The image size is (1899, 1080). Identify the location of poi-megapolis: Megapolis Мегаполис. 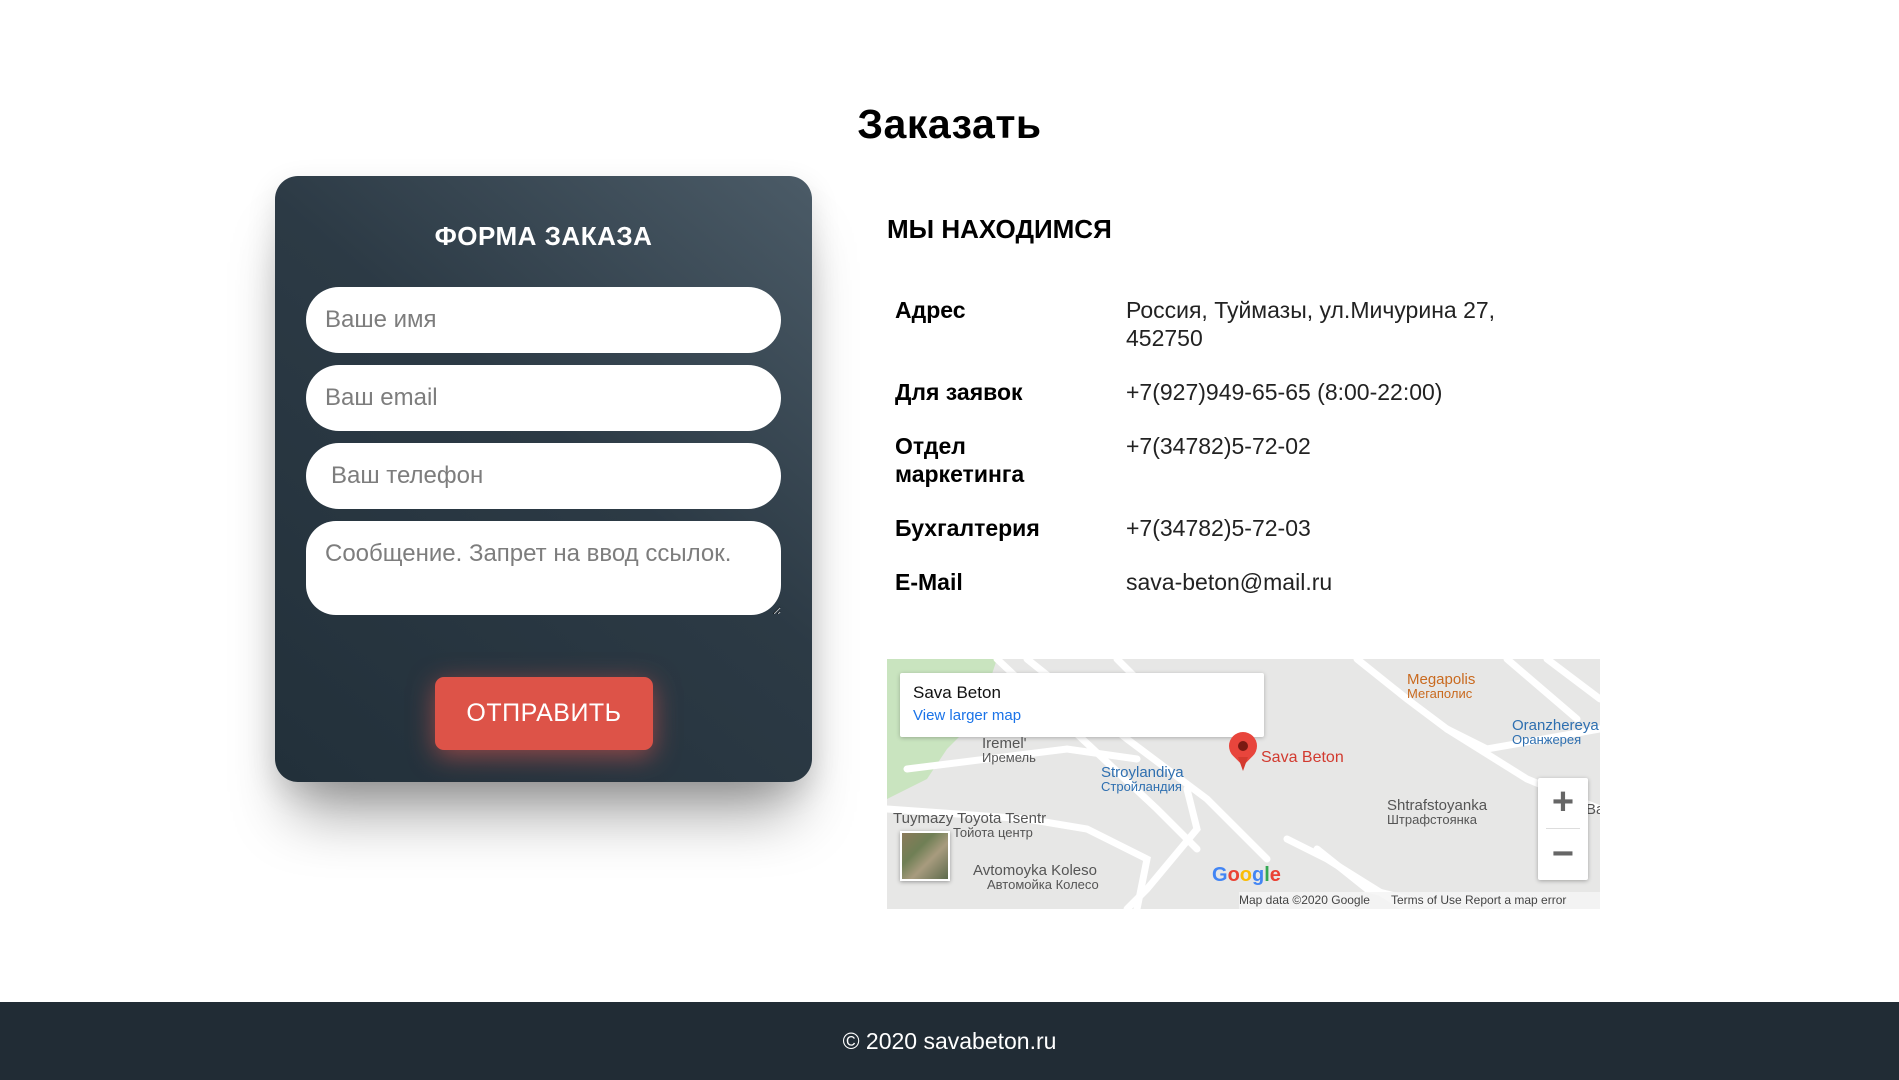
(1441, 686).